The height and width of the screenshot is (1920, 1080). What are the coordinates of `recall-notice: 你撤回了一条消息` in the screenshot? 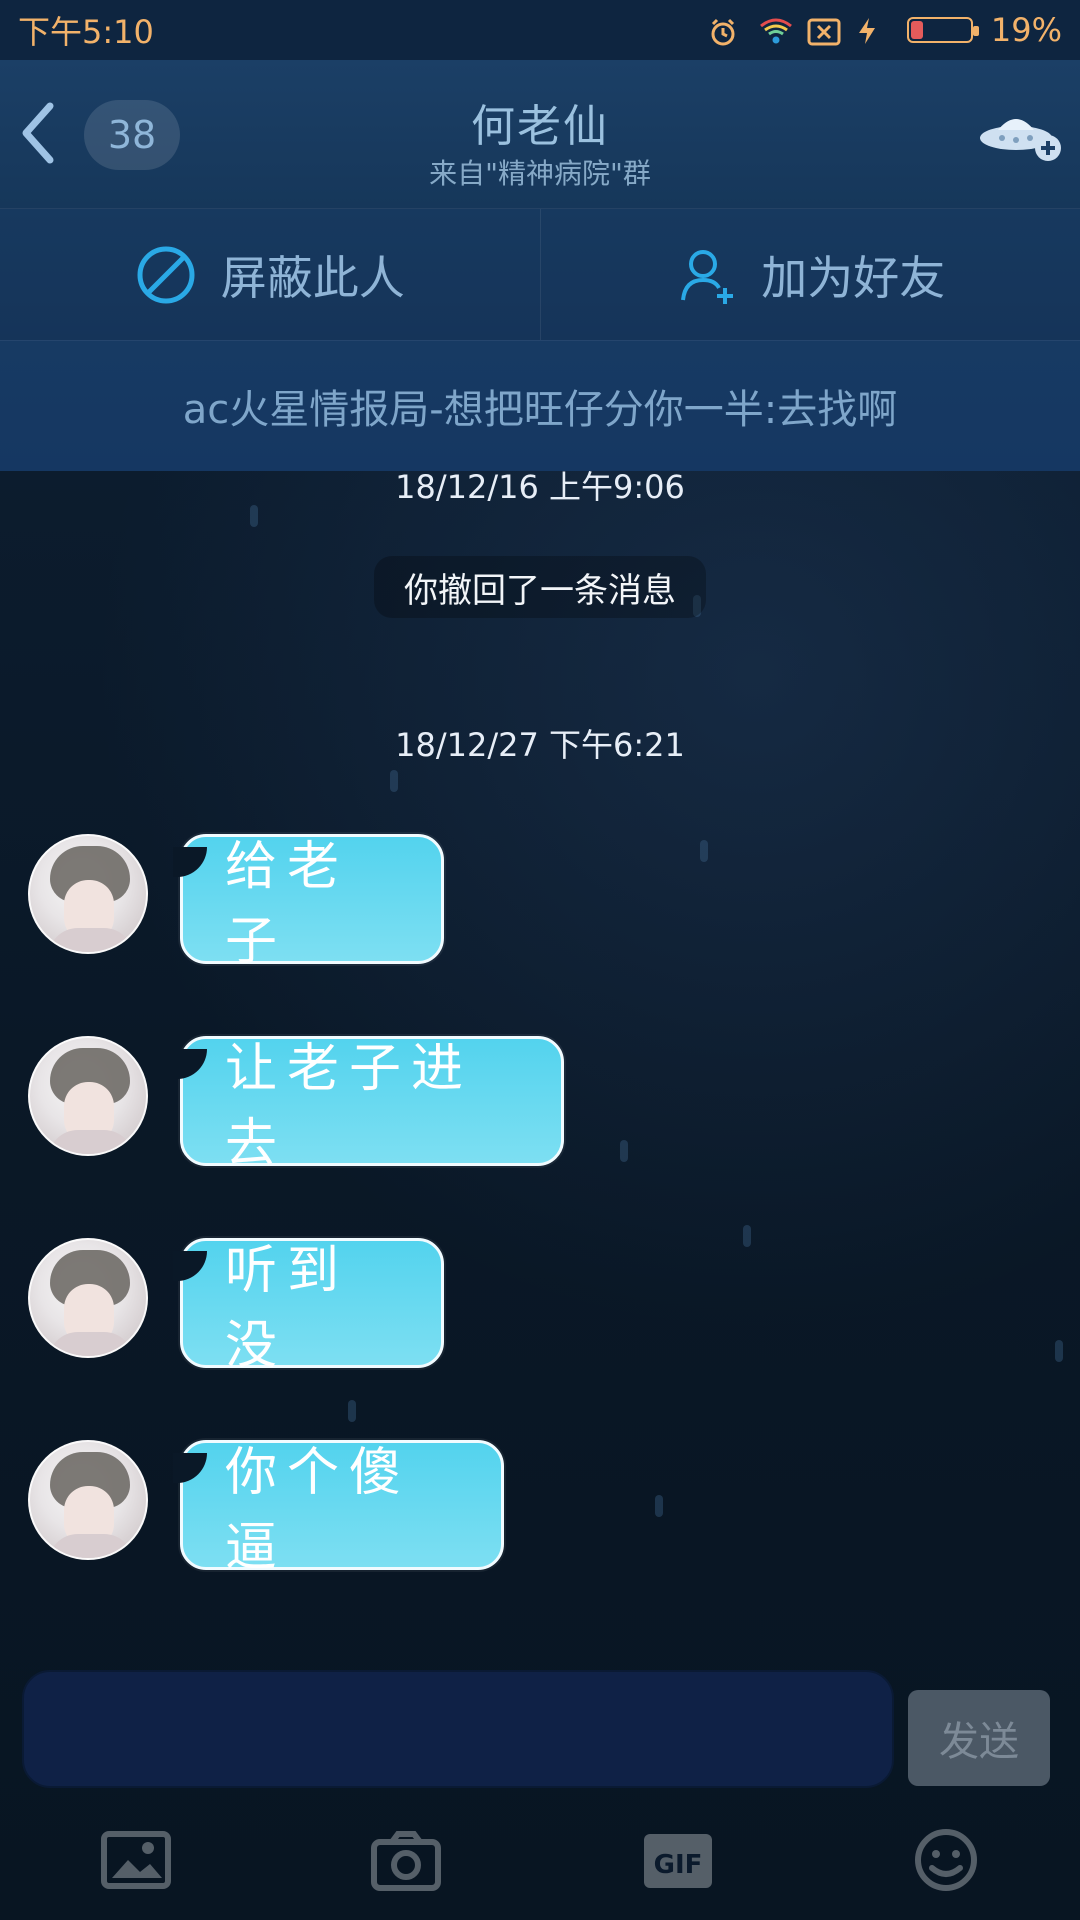 It's located at (540, 587).